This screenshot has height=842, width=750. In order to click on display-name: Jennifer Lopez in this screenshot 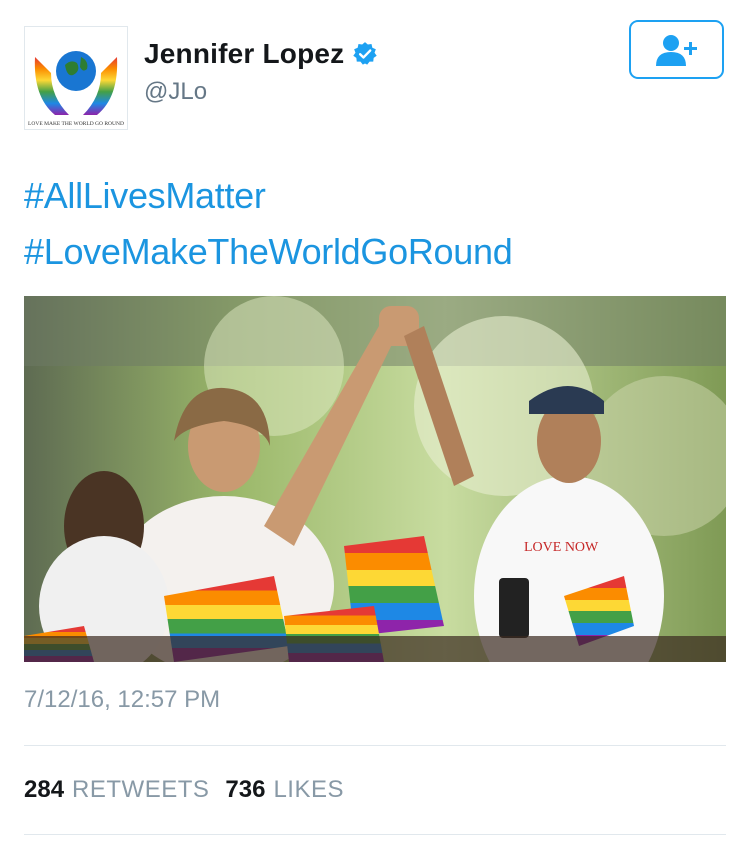, I will do `click(244, 54)`.